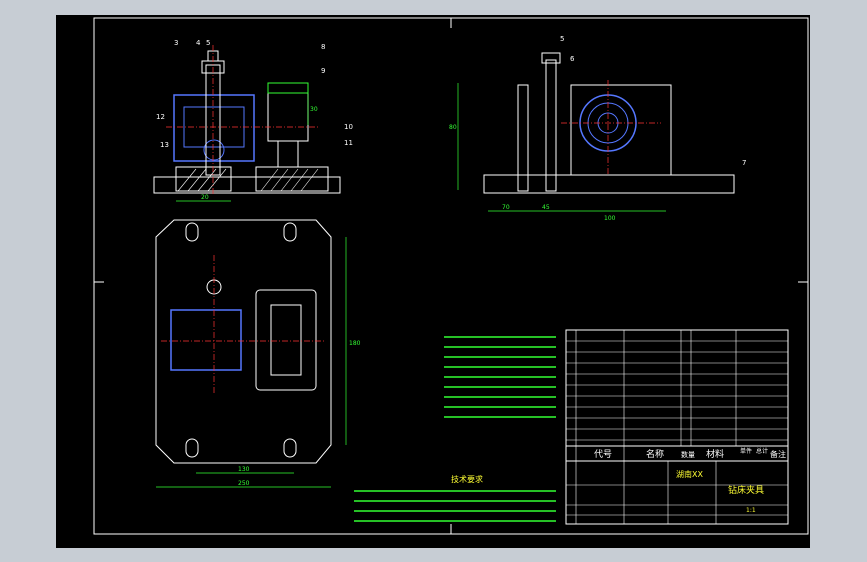 The image size is (867, 562). Describe the element at coordinates (715, 454) in the screenshot. I see `header-material: 材料` at that location.